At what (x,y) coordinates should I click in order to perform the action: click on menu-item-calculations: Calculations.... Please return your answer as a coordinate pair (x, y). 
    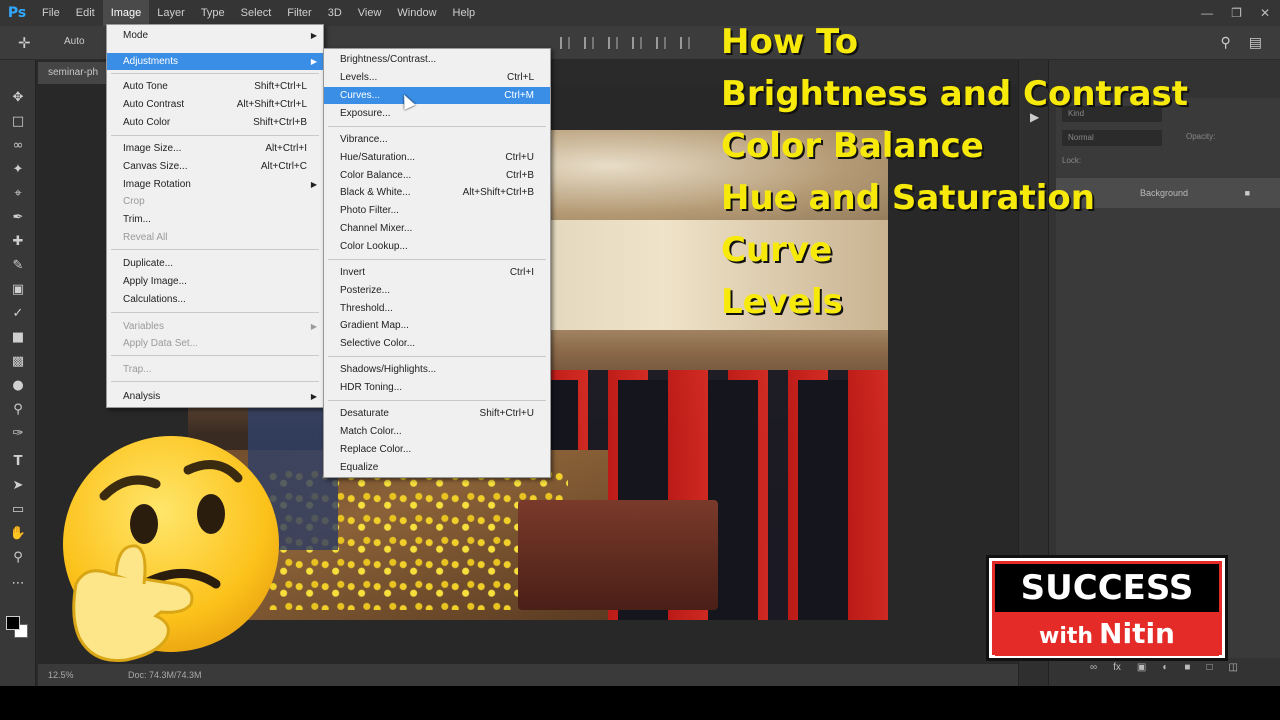
    Looking at the image, I should click on (215, 299).